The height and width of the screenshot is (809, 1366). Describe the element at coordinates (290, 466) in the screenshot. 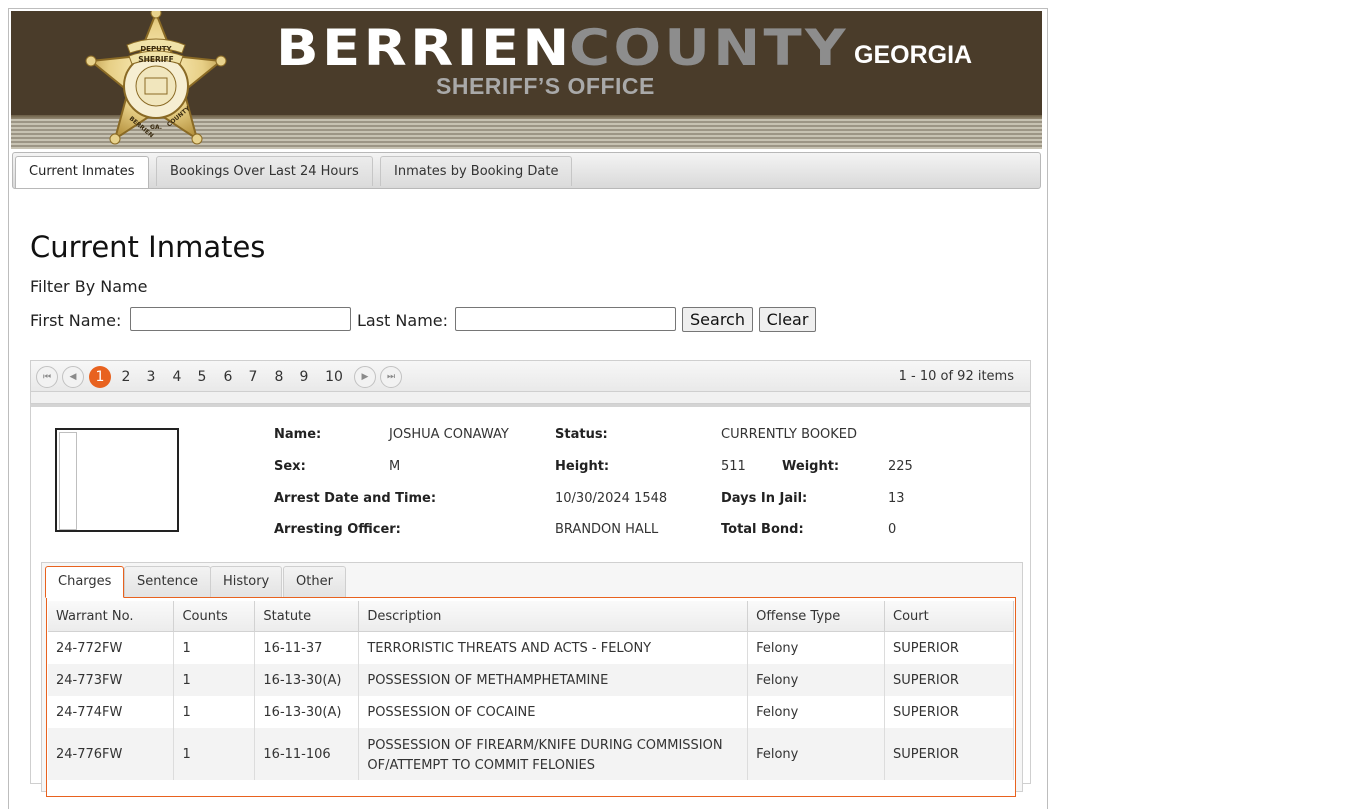

I see `sex-label: Sex:` at that location.